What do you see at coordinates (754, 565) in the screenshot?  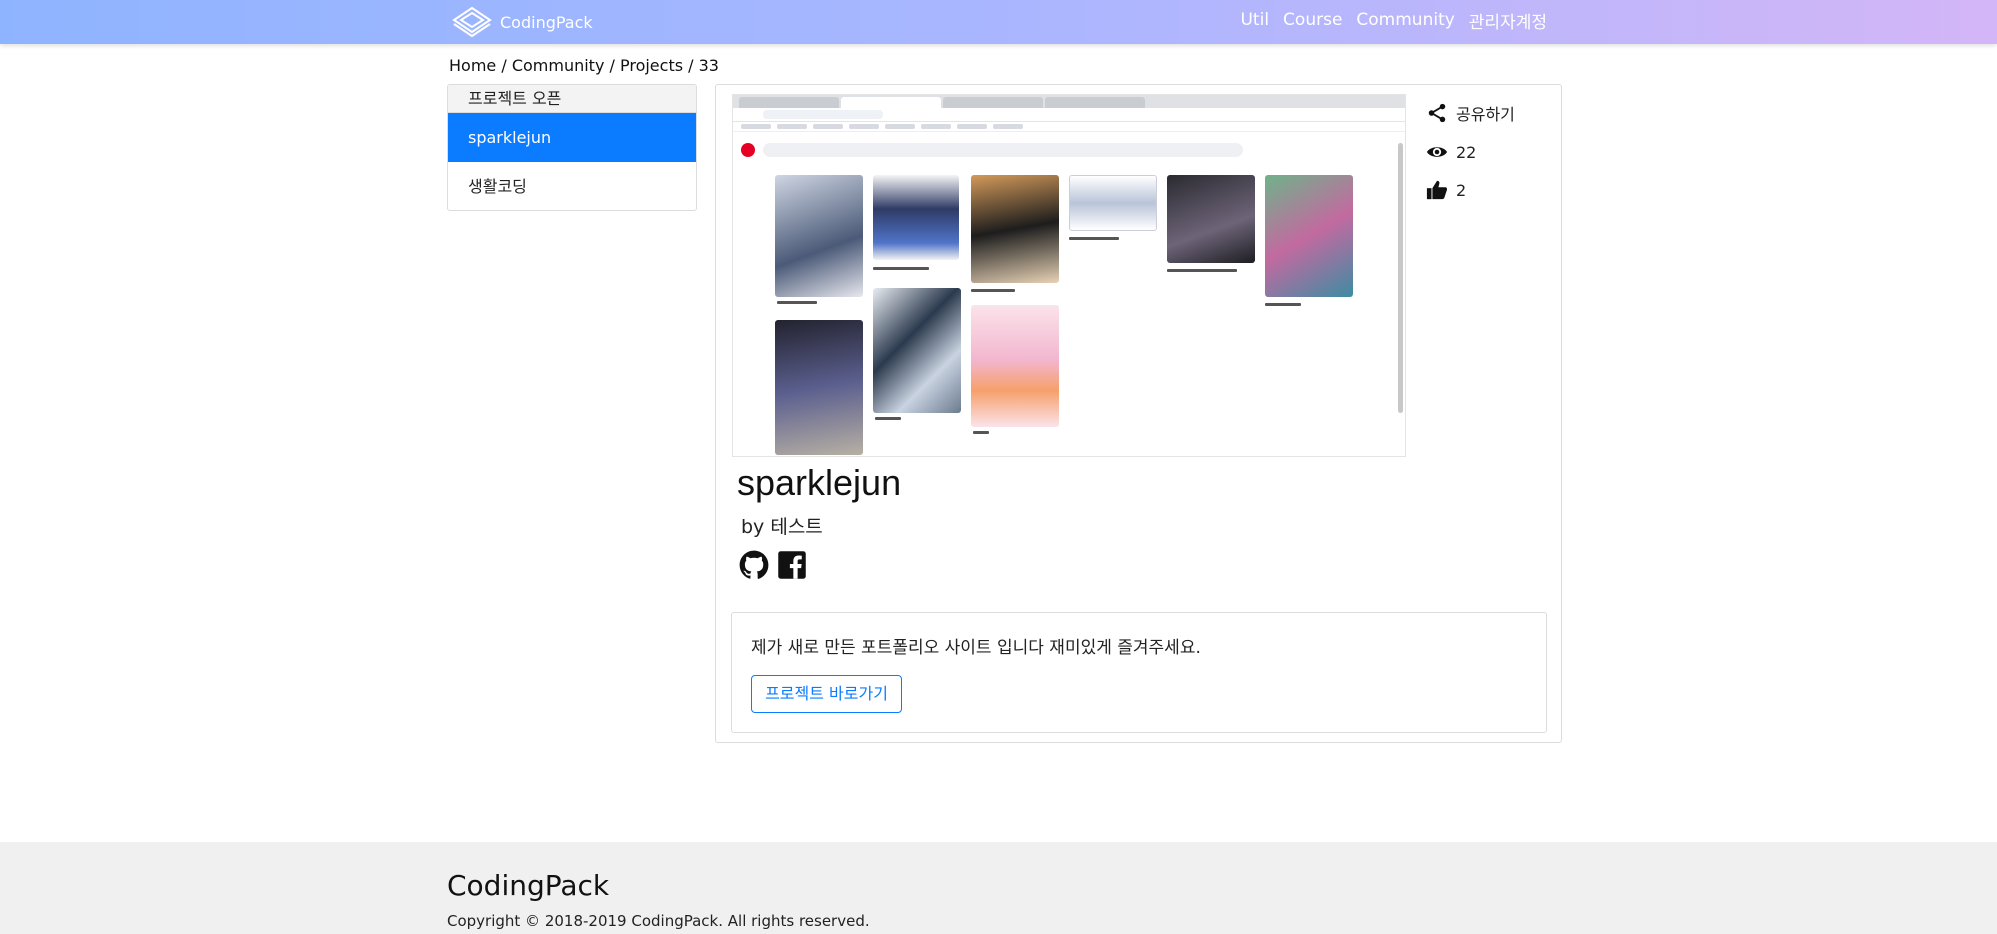 I see `github-icon` at bounding box center [754, 565].